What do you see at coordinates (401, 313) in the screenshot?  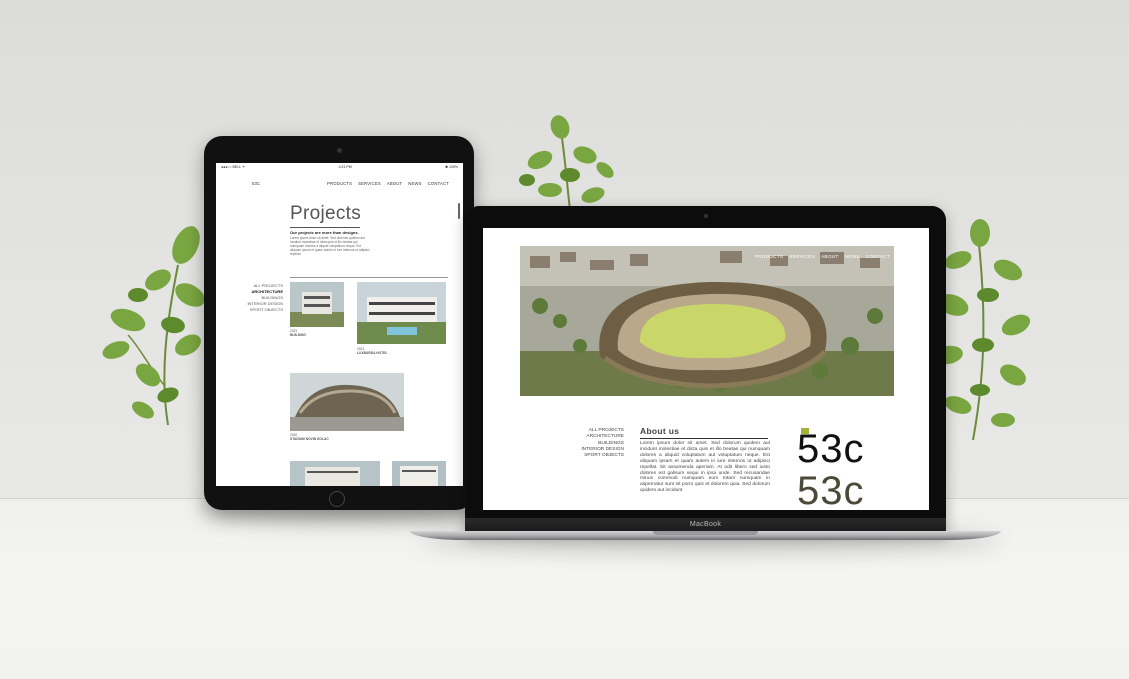 I see `project-thumb-hotel` at bounding box center [401, 313].